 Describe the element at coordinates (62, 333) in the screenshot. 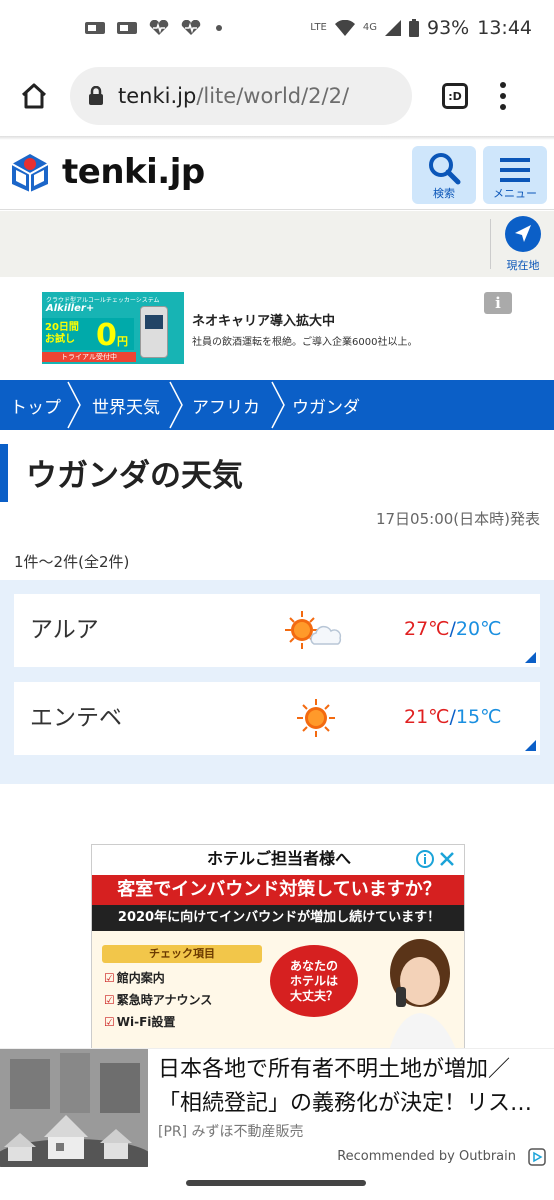

I see `ad-trial-days: 20日間 お試し` at that location.